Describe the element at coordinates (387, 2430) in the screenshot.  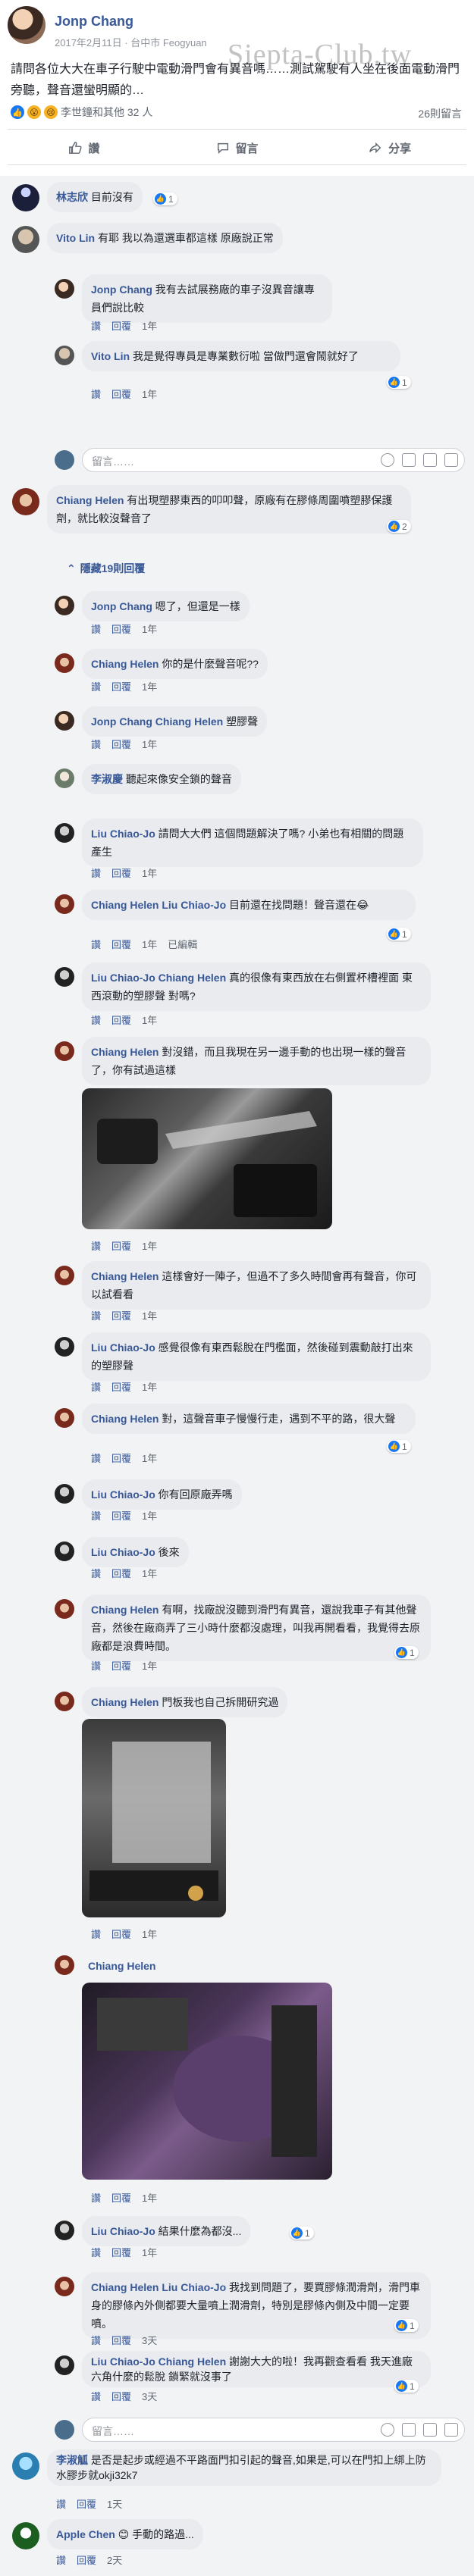
I see `emoji-icon` at that location.